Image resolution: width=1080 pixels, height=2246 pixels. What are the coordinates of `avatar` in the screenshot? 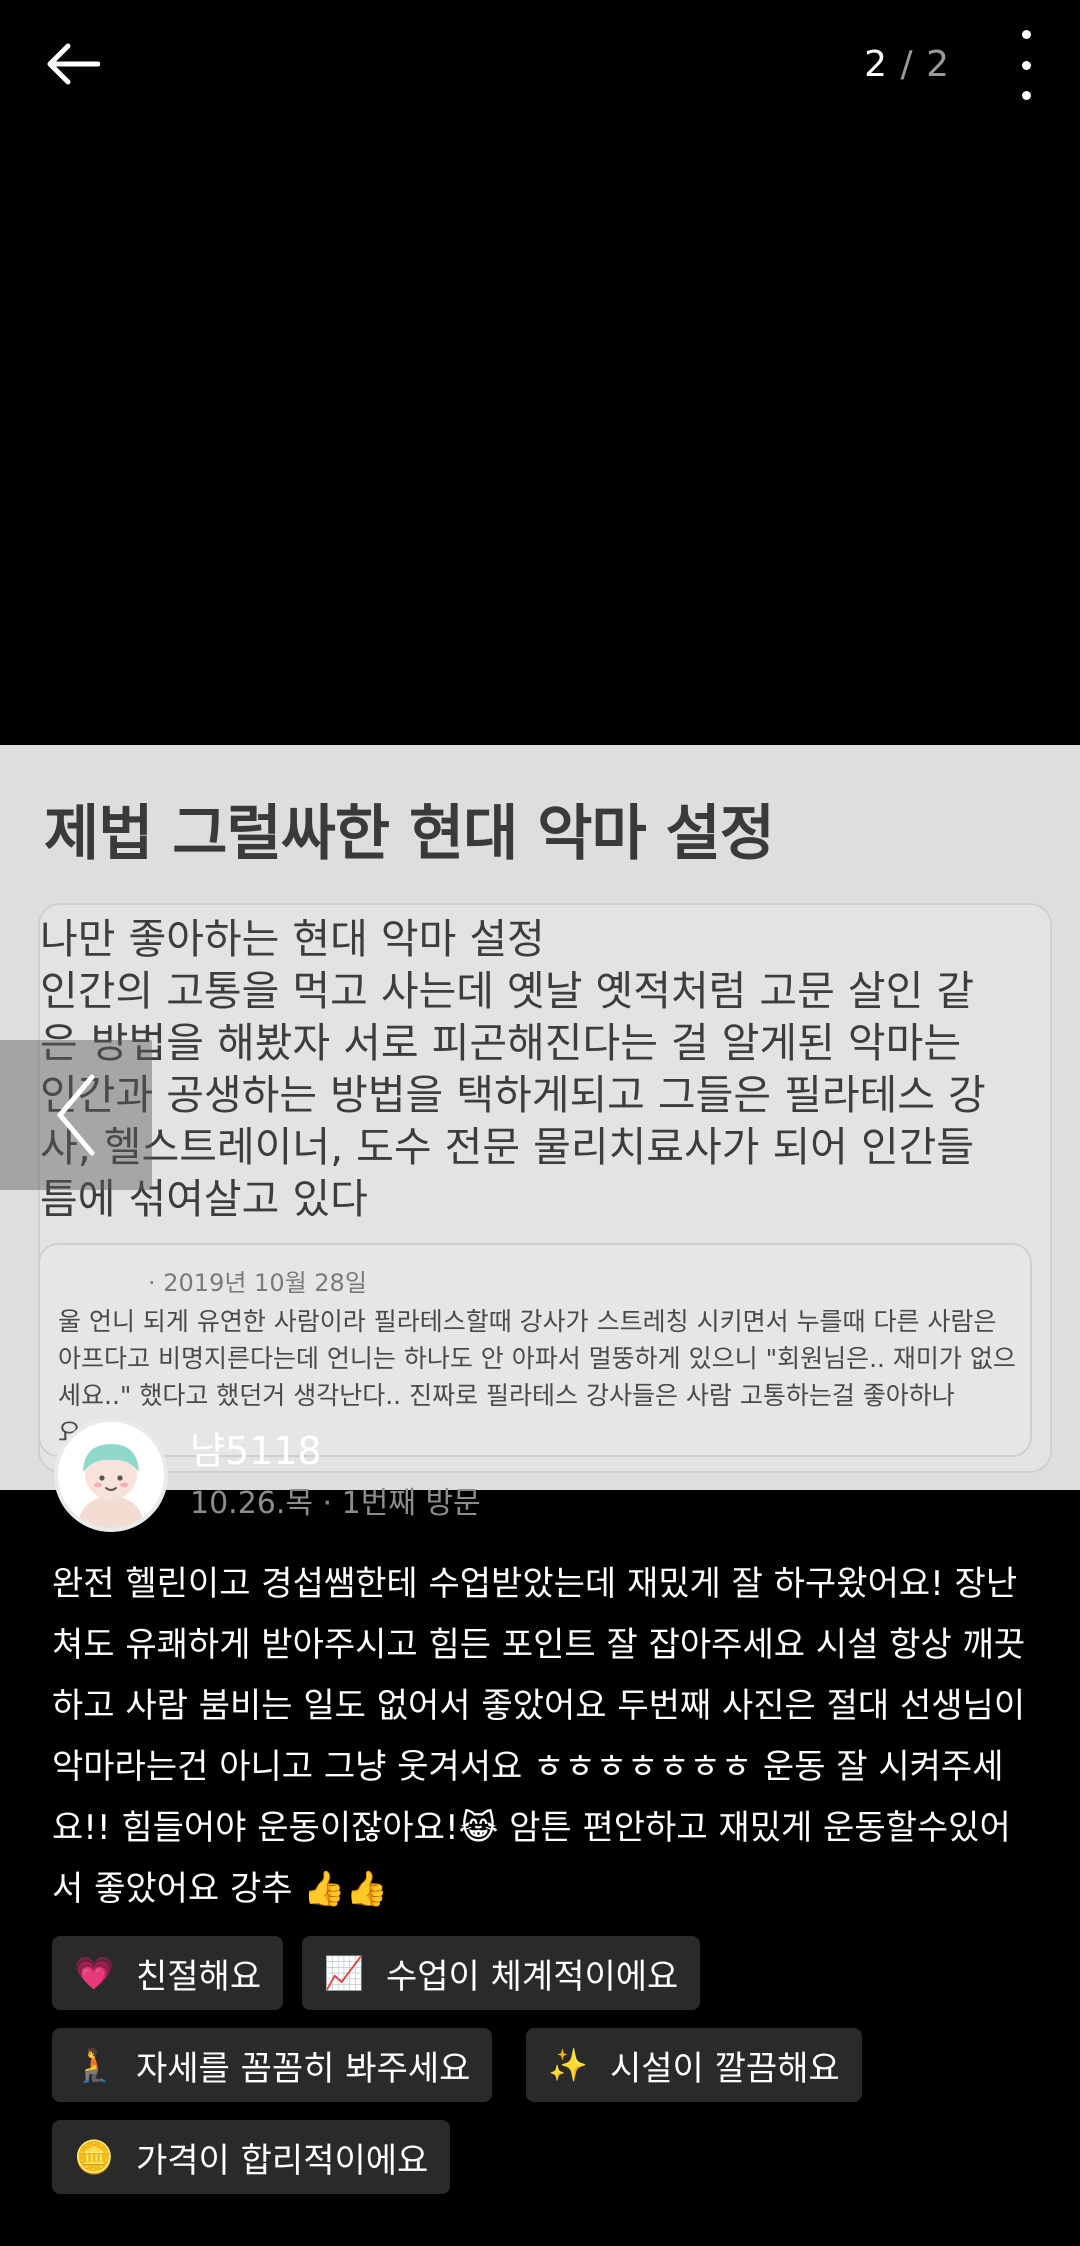 It's located at (111, 1475).